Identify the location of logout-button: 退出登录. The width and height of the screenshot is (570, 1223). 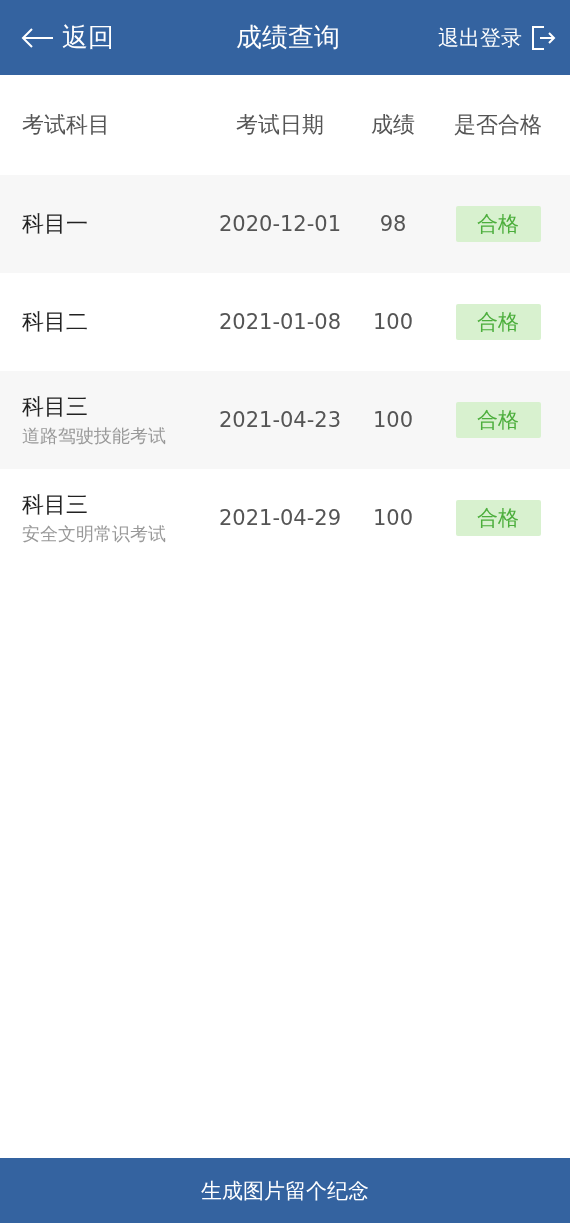
(491, 37).